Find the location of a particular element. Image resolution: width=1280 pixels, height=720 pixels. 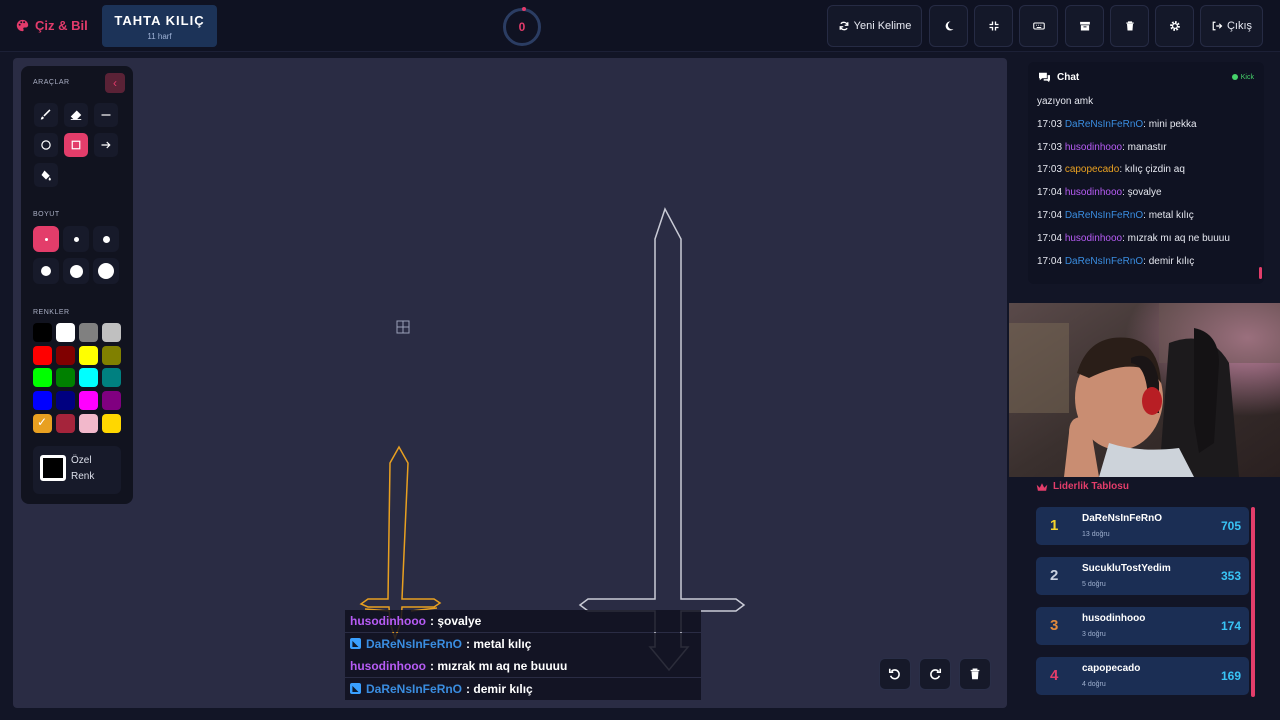

sign-out-icon is located at coordinates (1217, 26).